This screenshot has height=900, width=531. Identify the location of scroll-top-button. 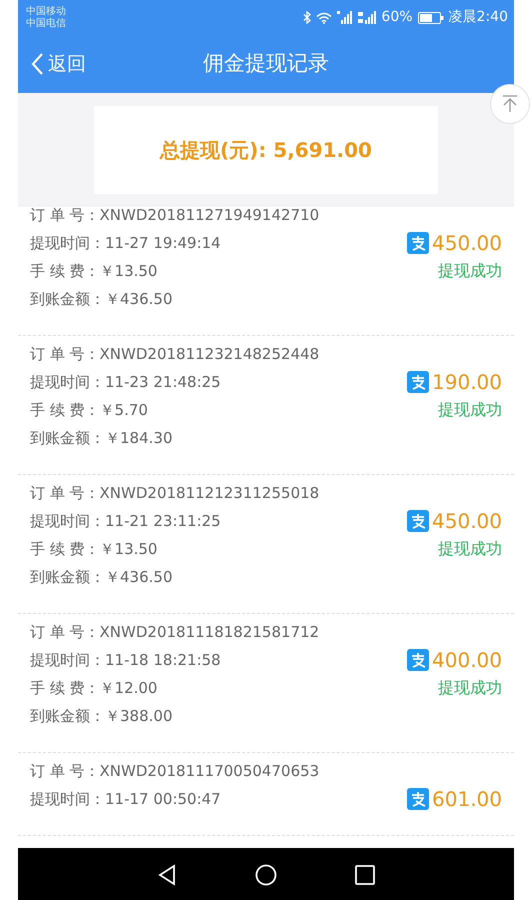
(510, 104).